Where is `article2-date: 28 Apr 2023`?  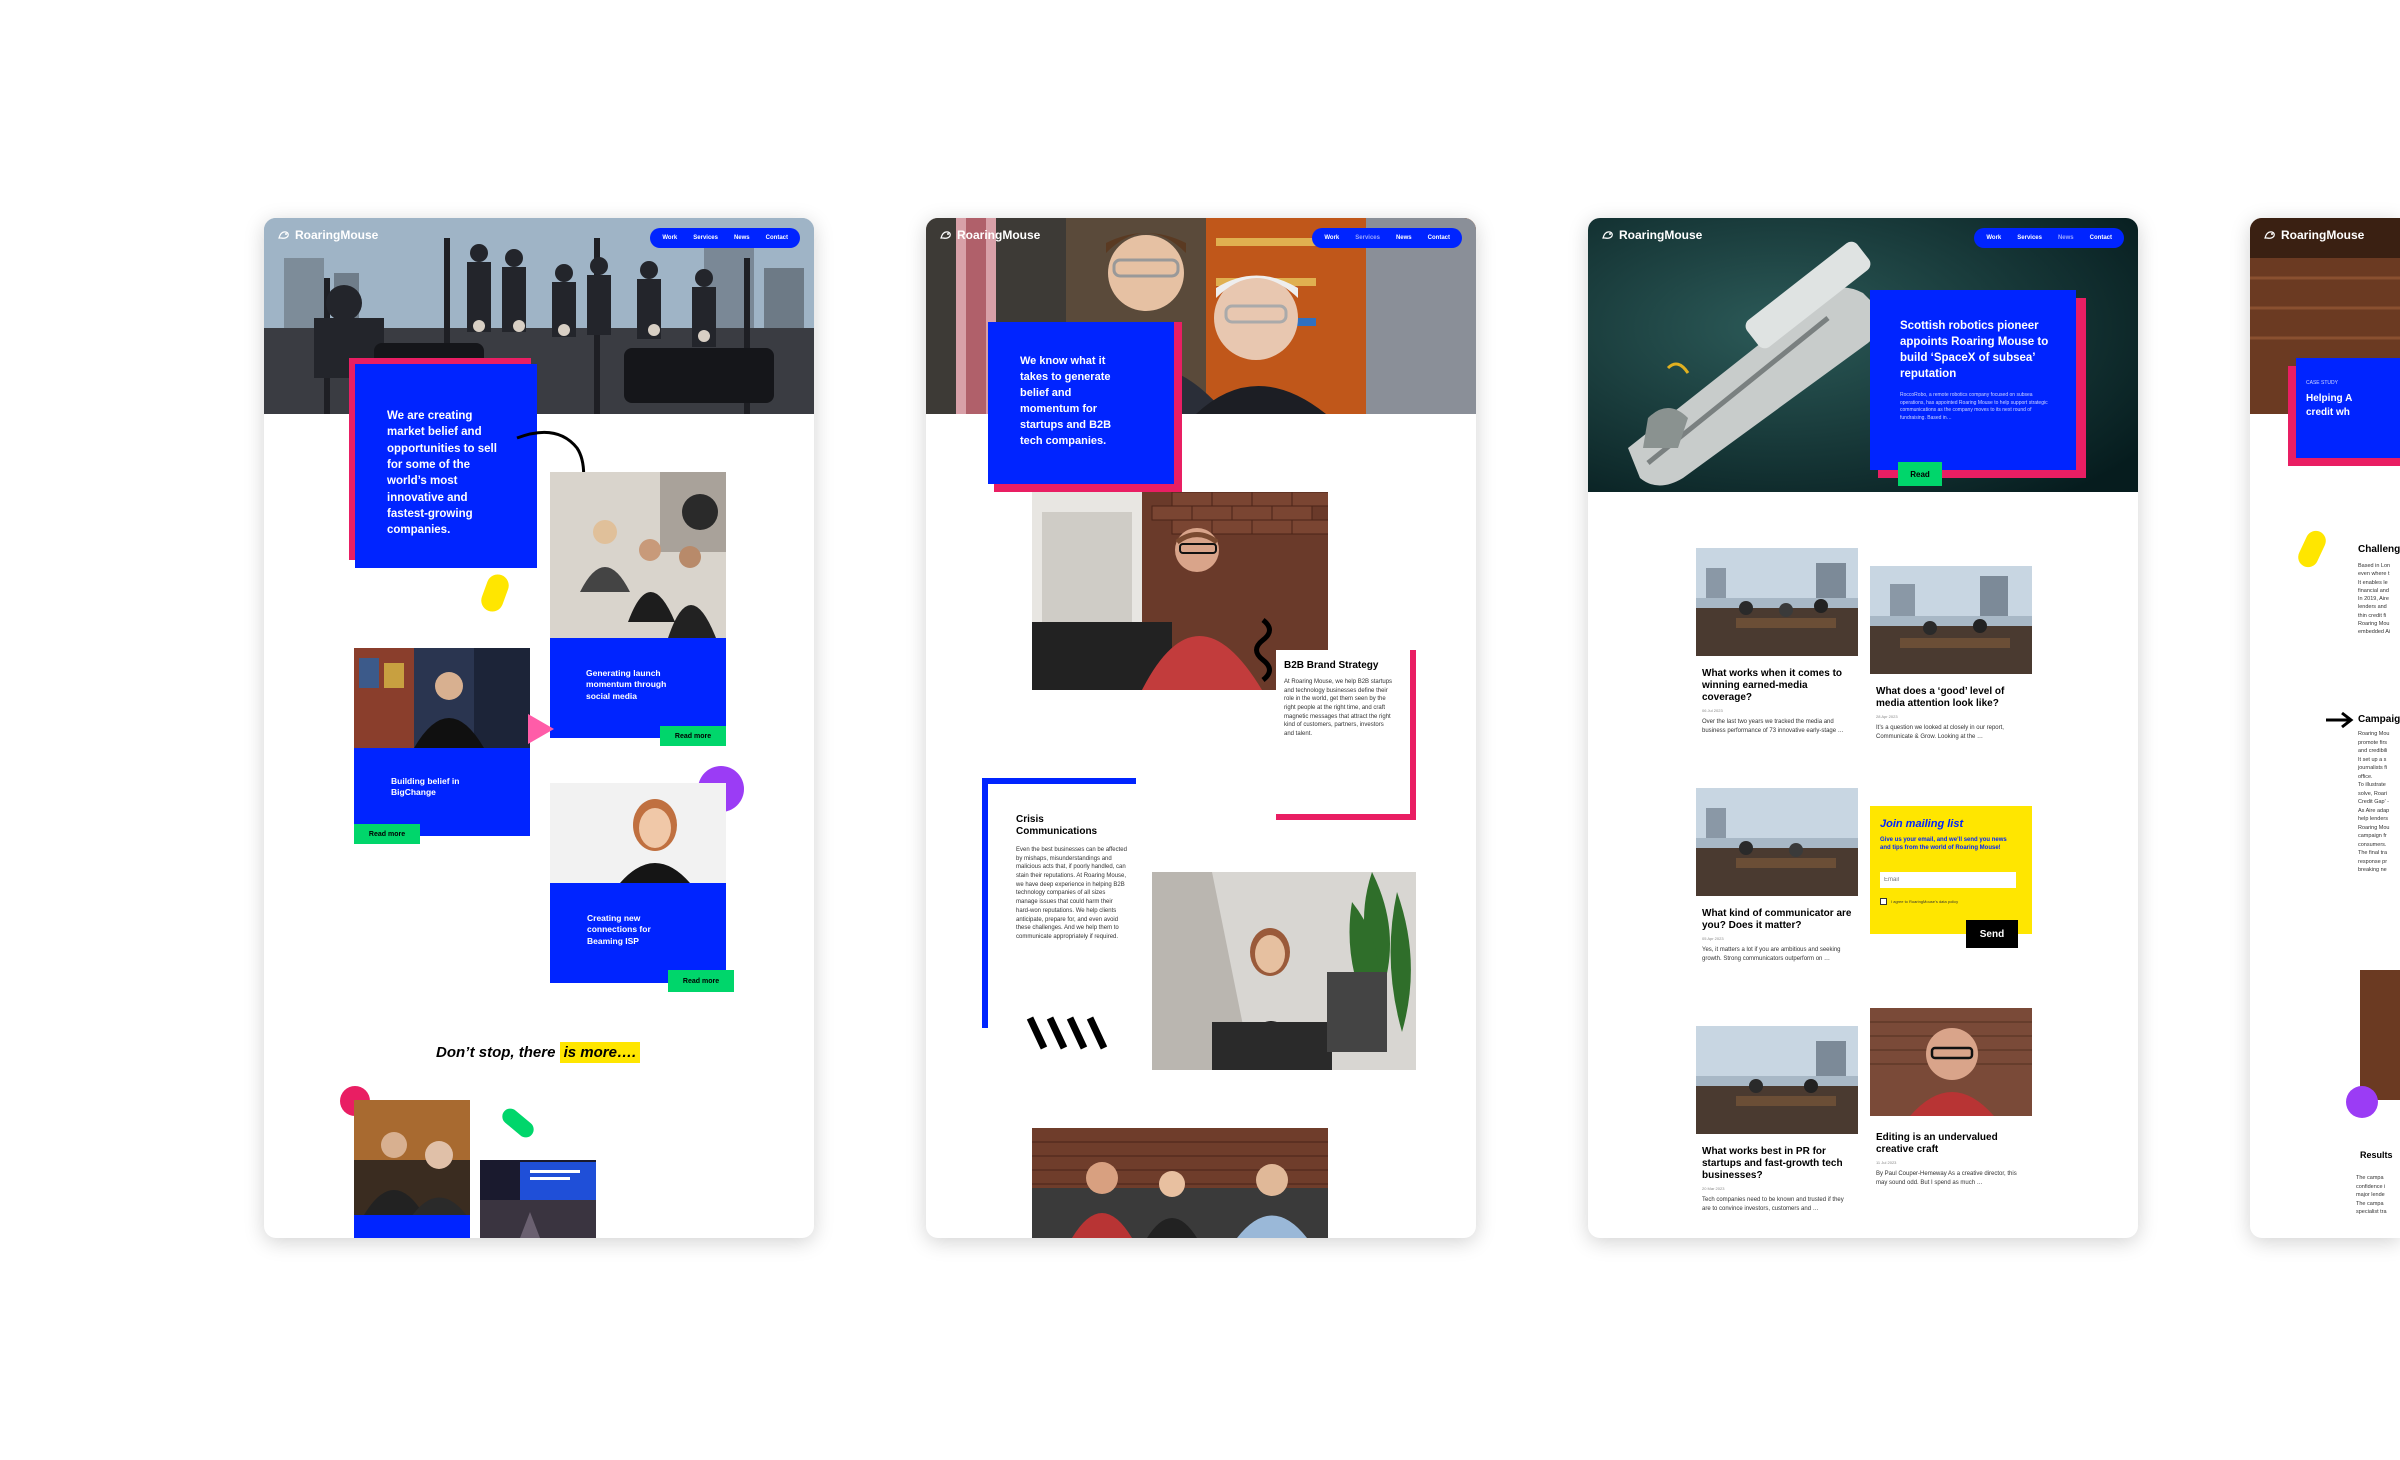 article2-date: 28 Apr 2023 is located at coordinates (1887, 716).